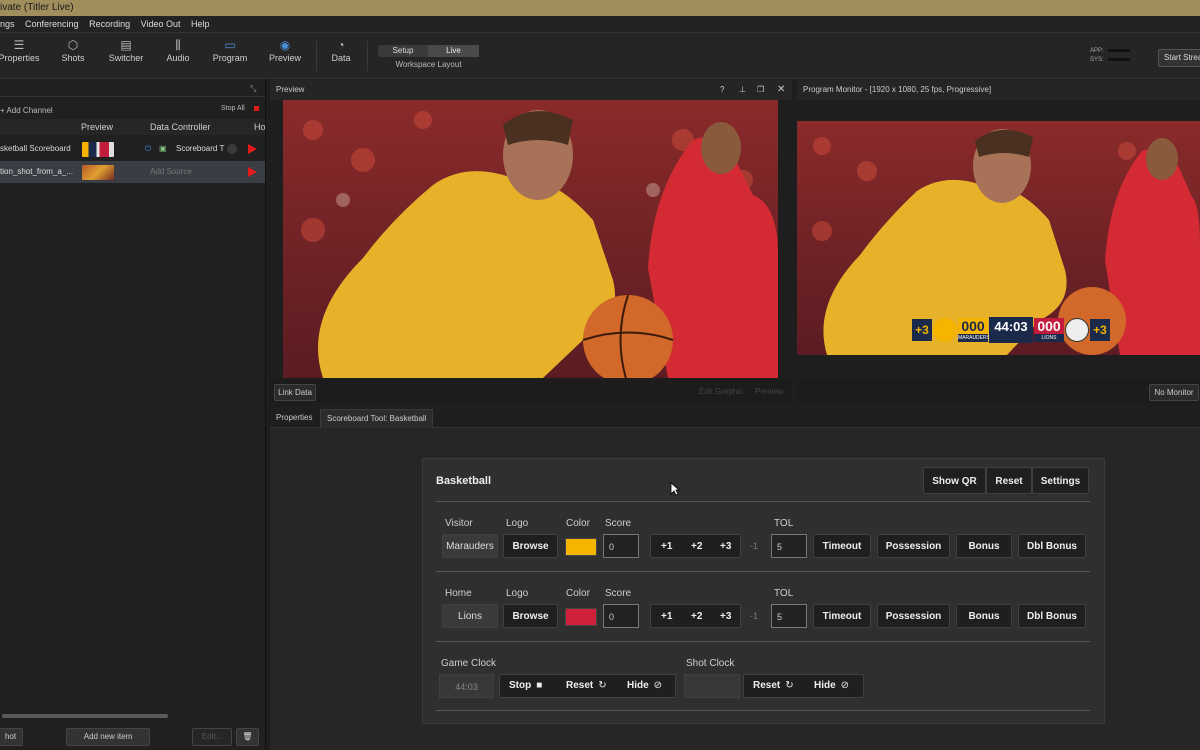 The width and height of the screenshot is (1200, 750). I want to click on visitor-name-field: Marauders, so click(470, 546).